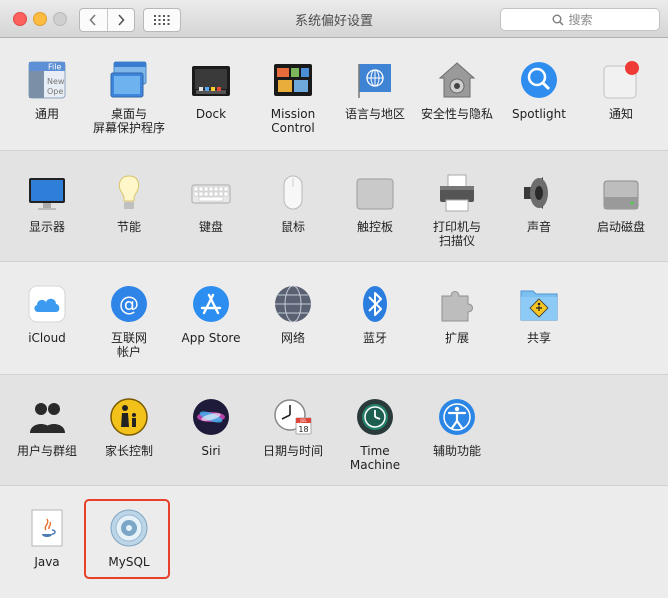 The height and width of the screenshot is (598, 668). I want to click on pane-label: iCloud, so click(47, 338).